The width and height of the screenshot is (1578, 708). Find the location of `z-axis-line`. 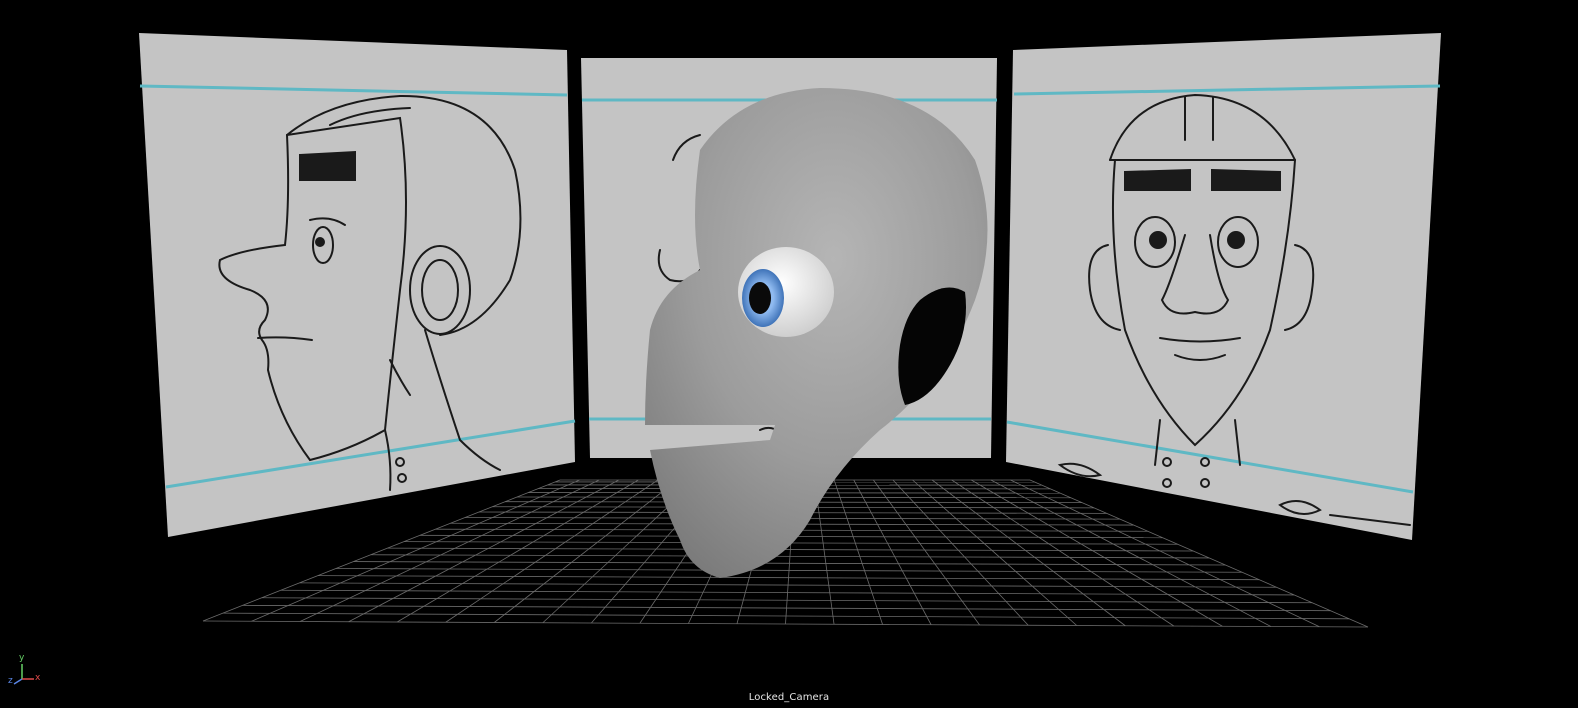

z-axis-line is located at coordinates (18, 681).